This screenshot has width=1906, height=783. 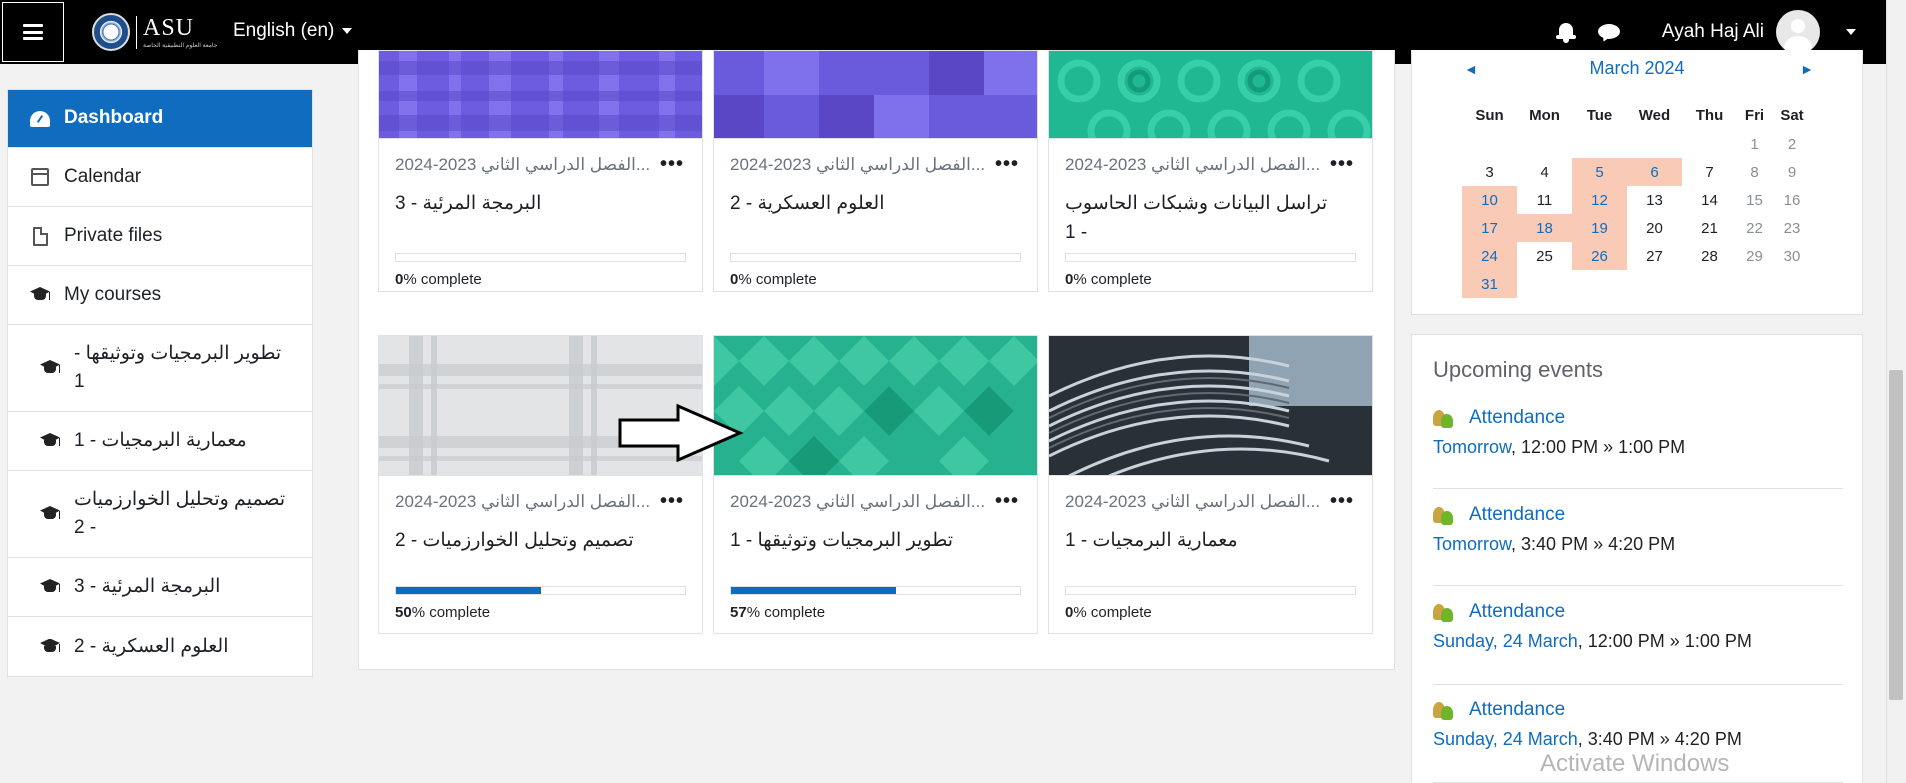 What do you see at coordinates (1565, 32) in the screenshot?
I see `notifications-bell-icon` at bounding box center [1565, 32].